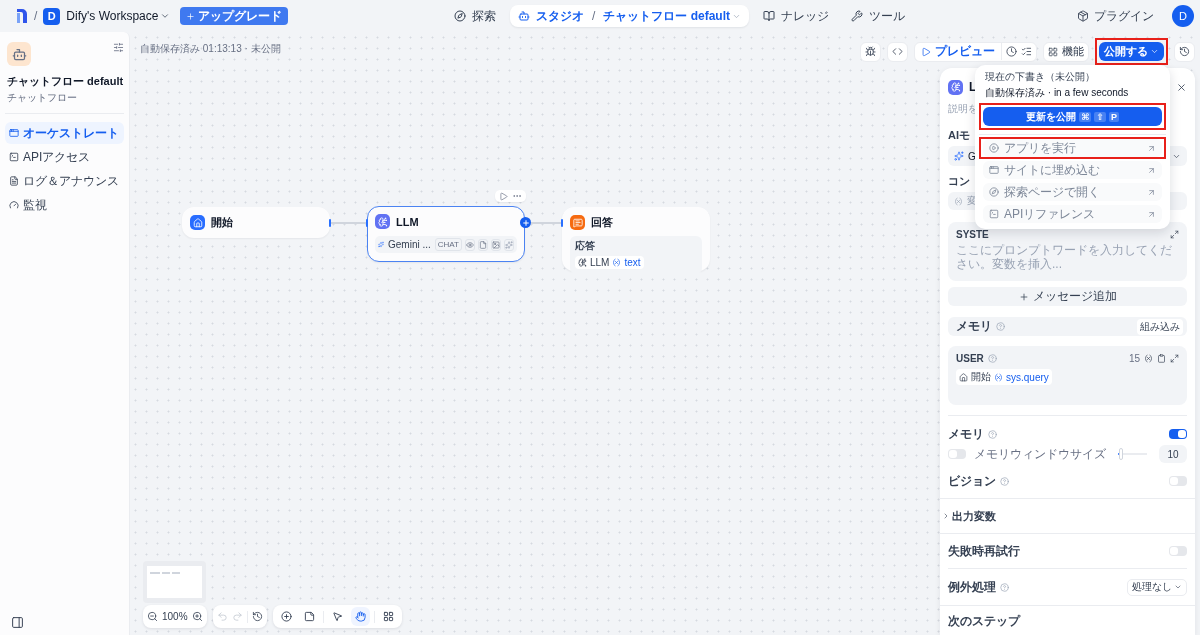  I want to click on app-type: チャットフロー, so click(42, 98).